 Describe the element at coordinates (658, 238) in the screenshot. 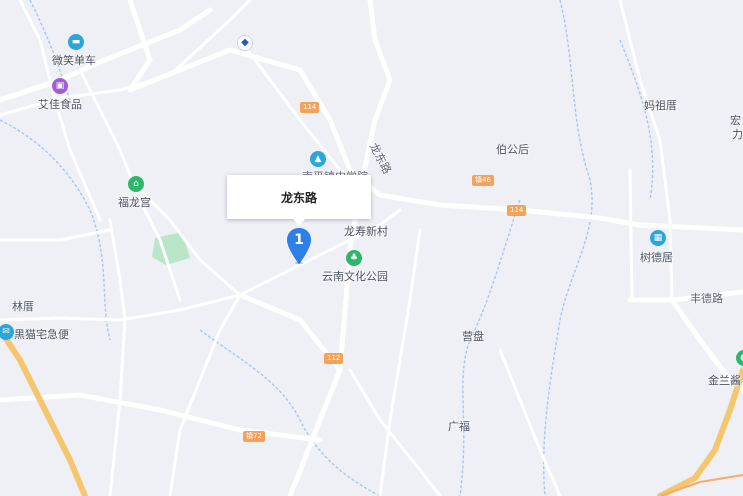

I see `residence-icon: ▦` at that location.